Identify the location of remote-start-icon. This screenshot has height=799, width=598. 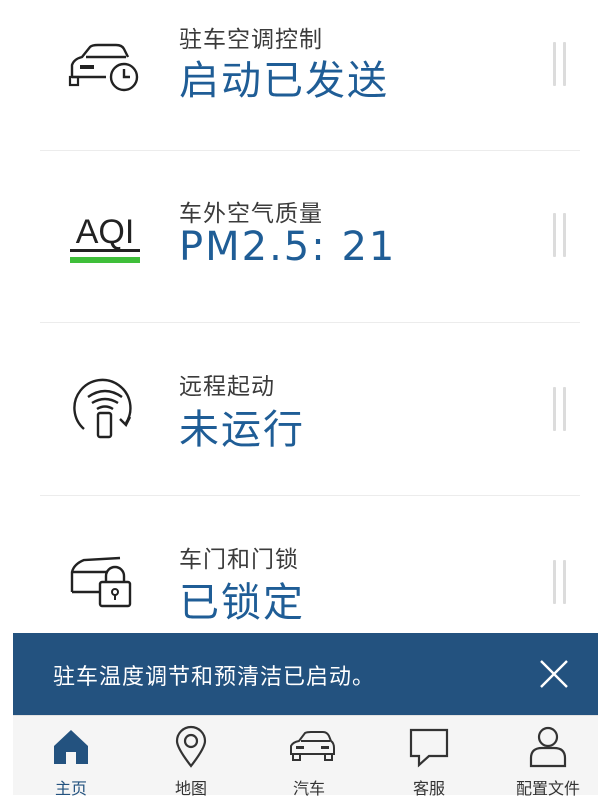
(105, 408).